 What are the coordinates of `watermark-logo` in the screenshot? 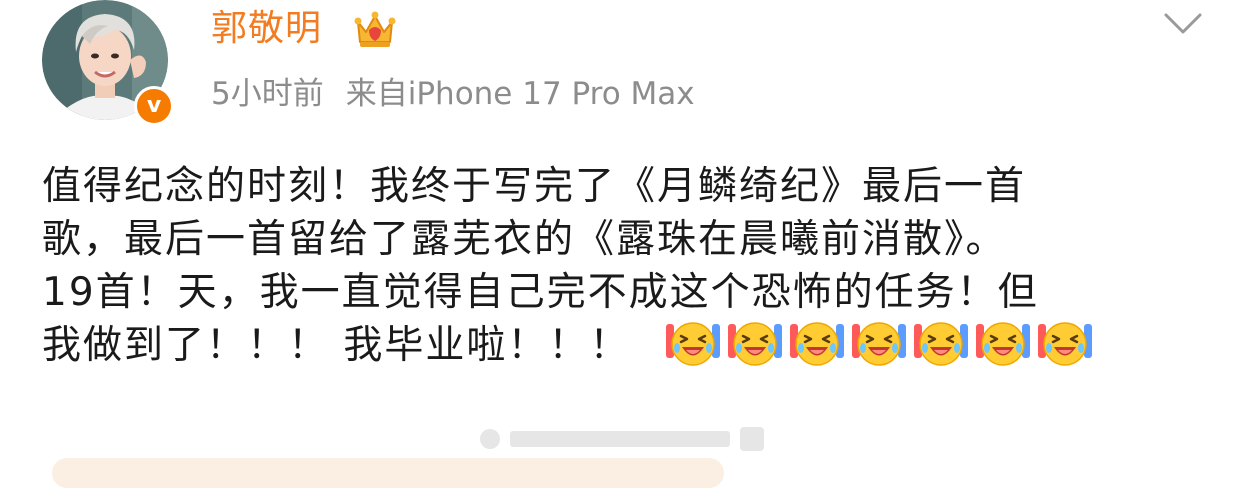 It's located at (622, 439).